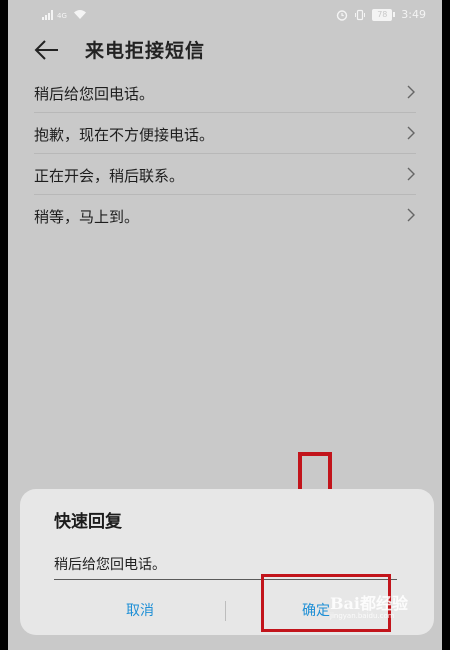  I want to click on page-title: 来电拒接短信, so click(145, 51).